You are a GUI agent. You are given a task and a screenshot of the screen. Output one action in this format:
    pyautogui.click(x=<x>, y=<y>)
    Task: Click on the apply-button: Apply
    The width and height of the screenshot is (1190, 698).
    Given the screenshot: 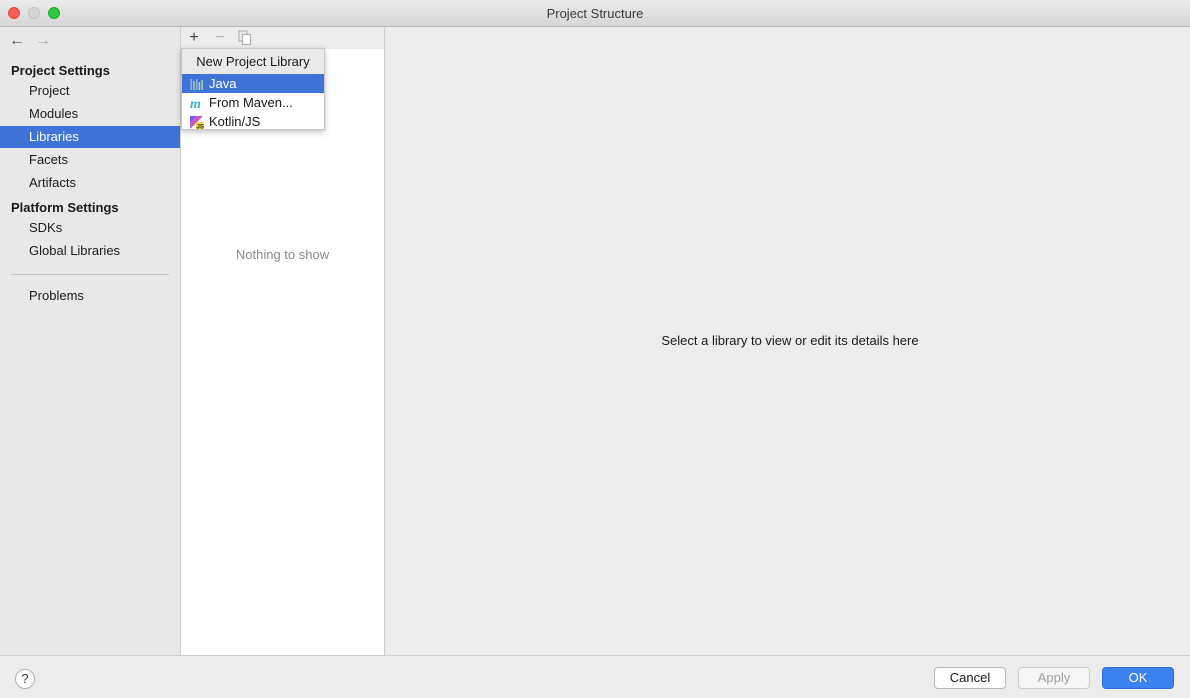 What is the action you would take?
    pyautogui.click(x=1054, y=678)
    